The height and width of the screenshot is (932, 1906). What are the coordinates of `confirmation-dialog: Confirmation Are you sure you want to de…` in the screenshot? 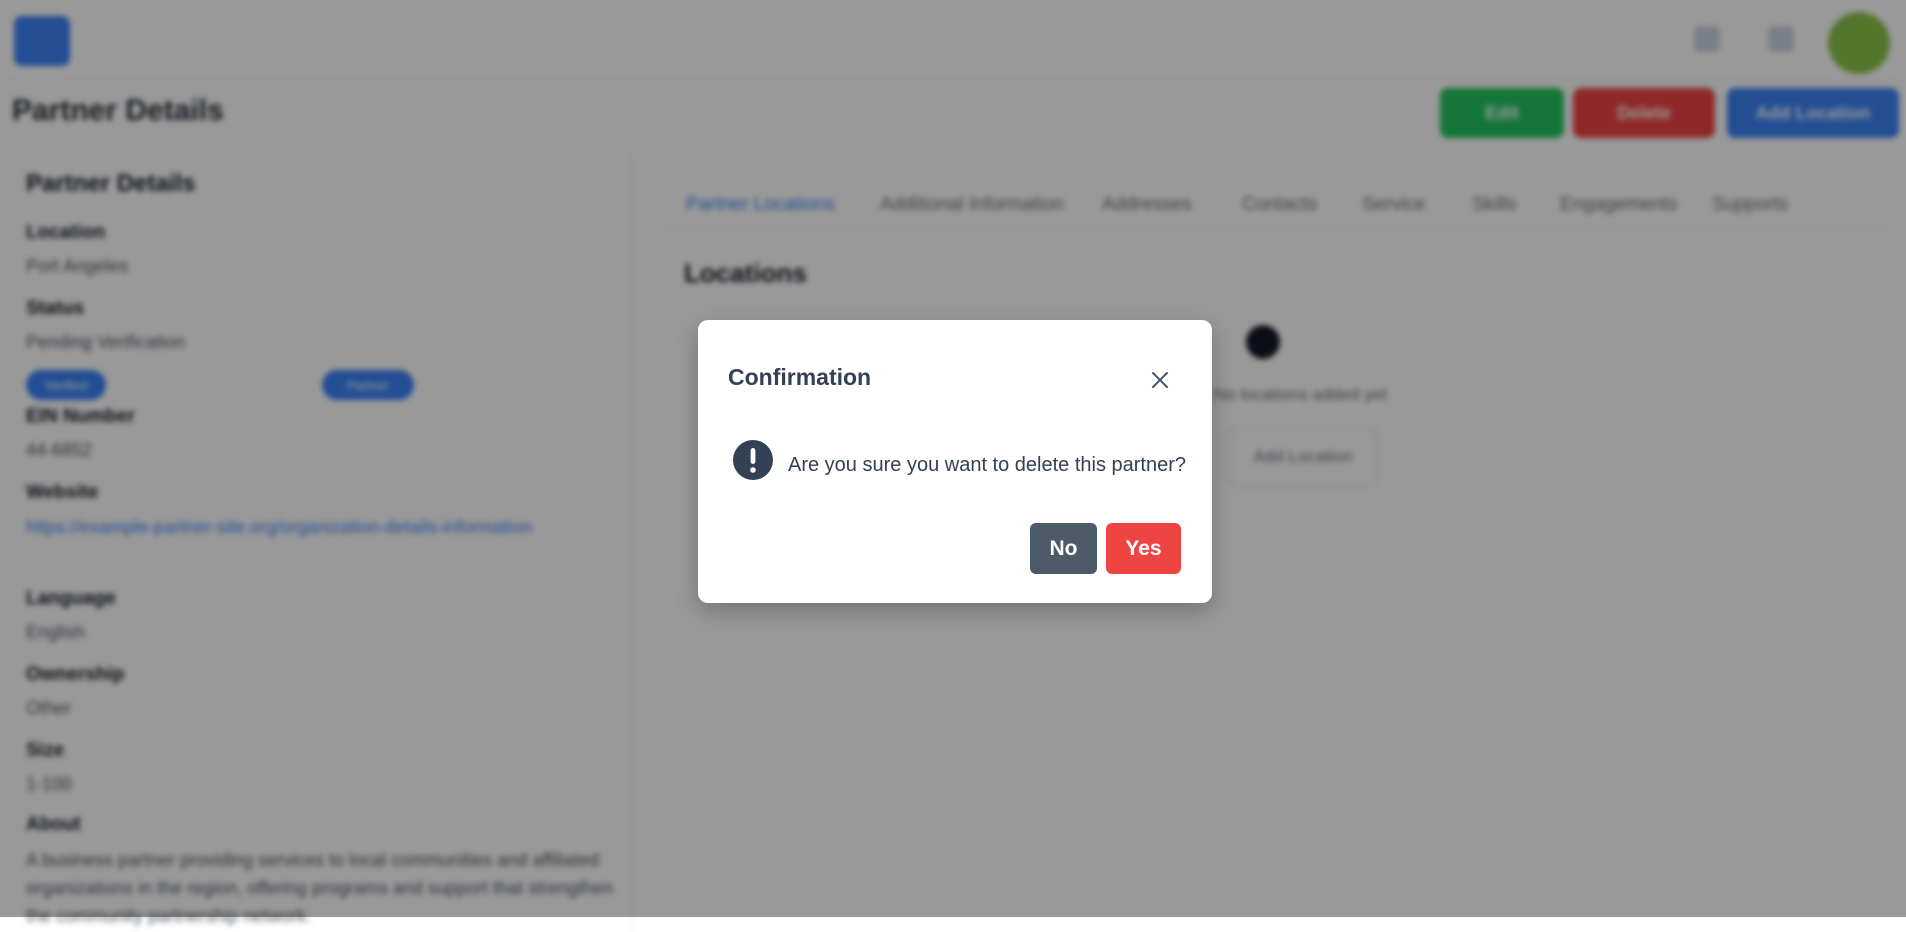 It's located at (955, 461).